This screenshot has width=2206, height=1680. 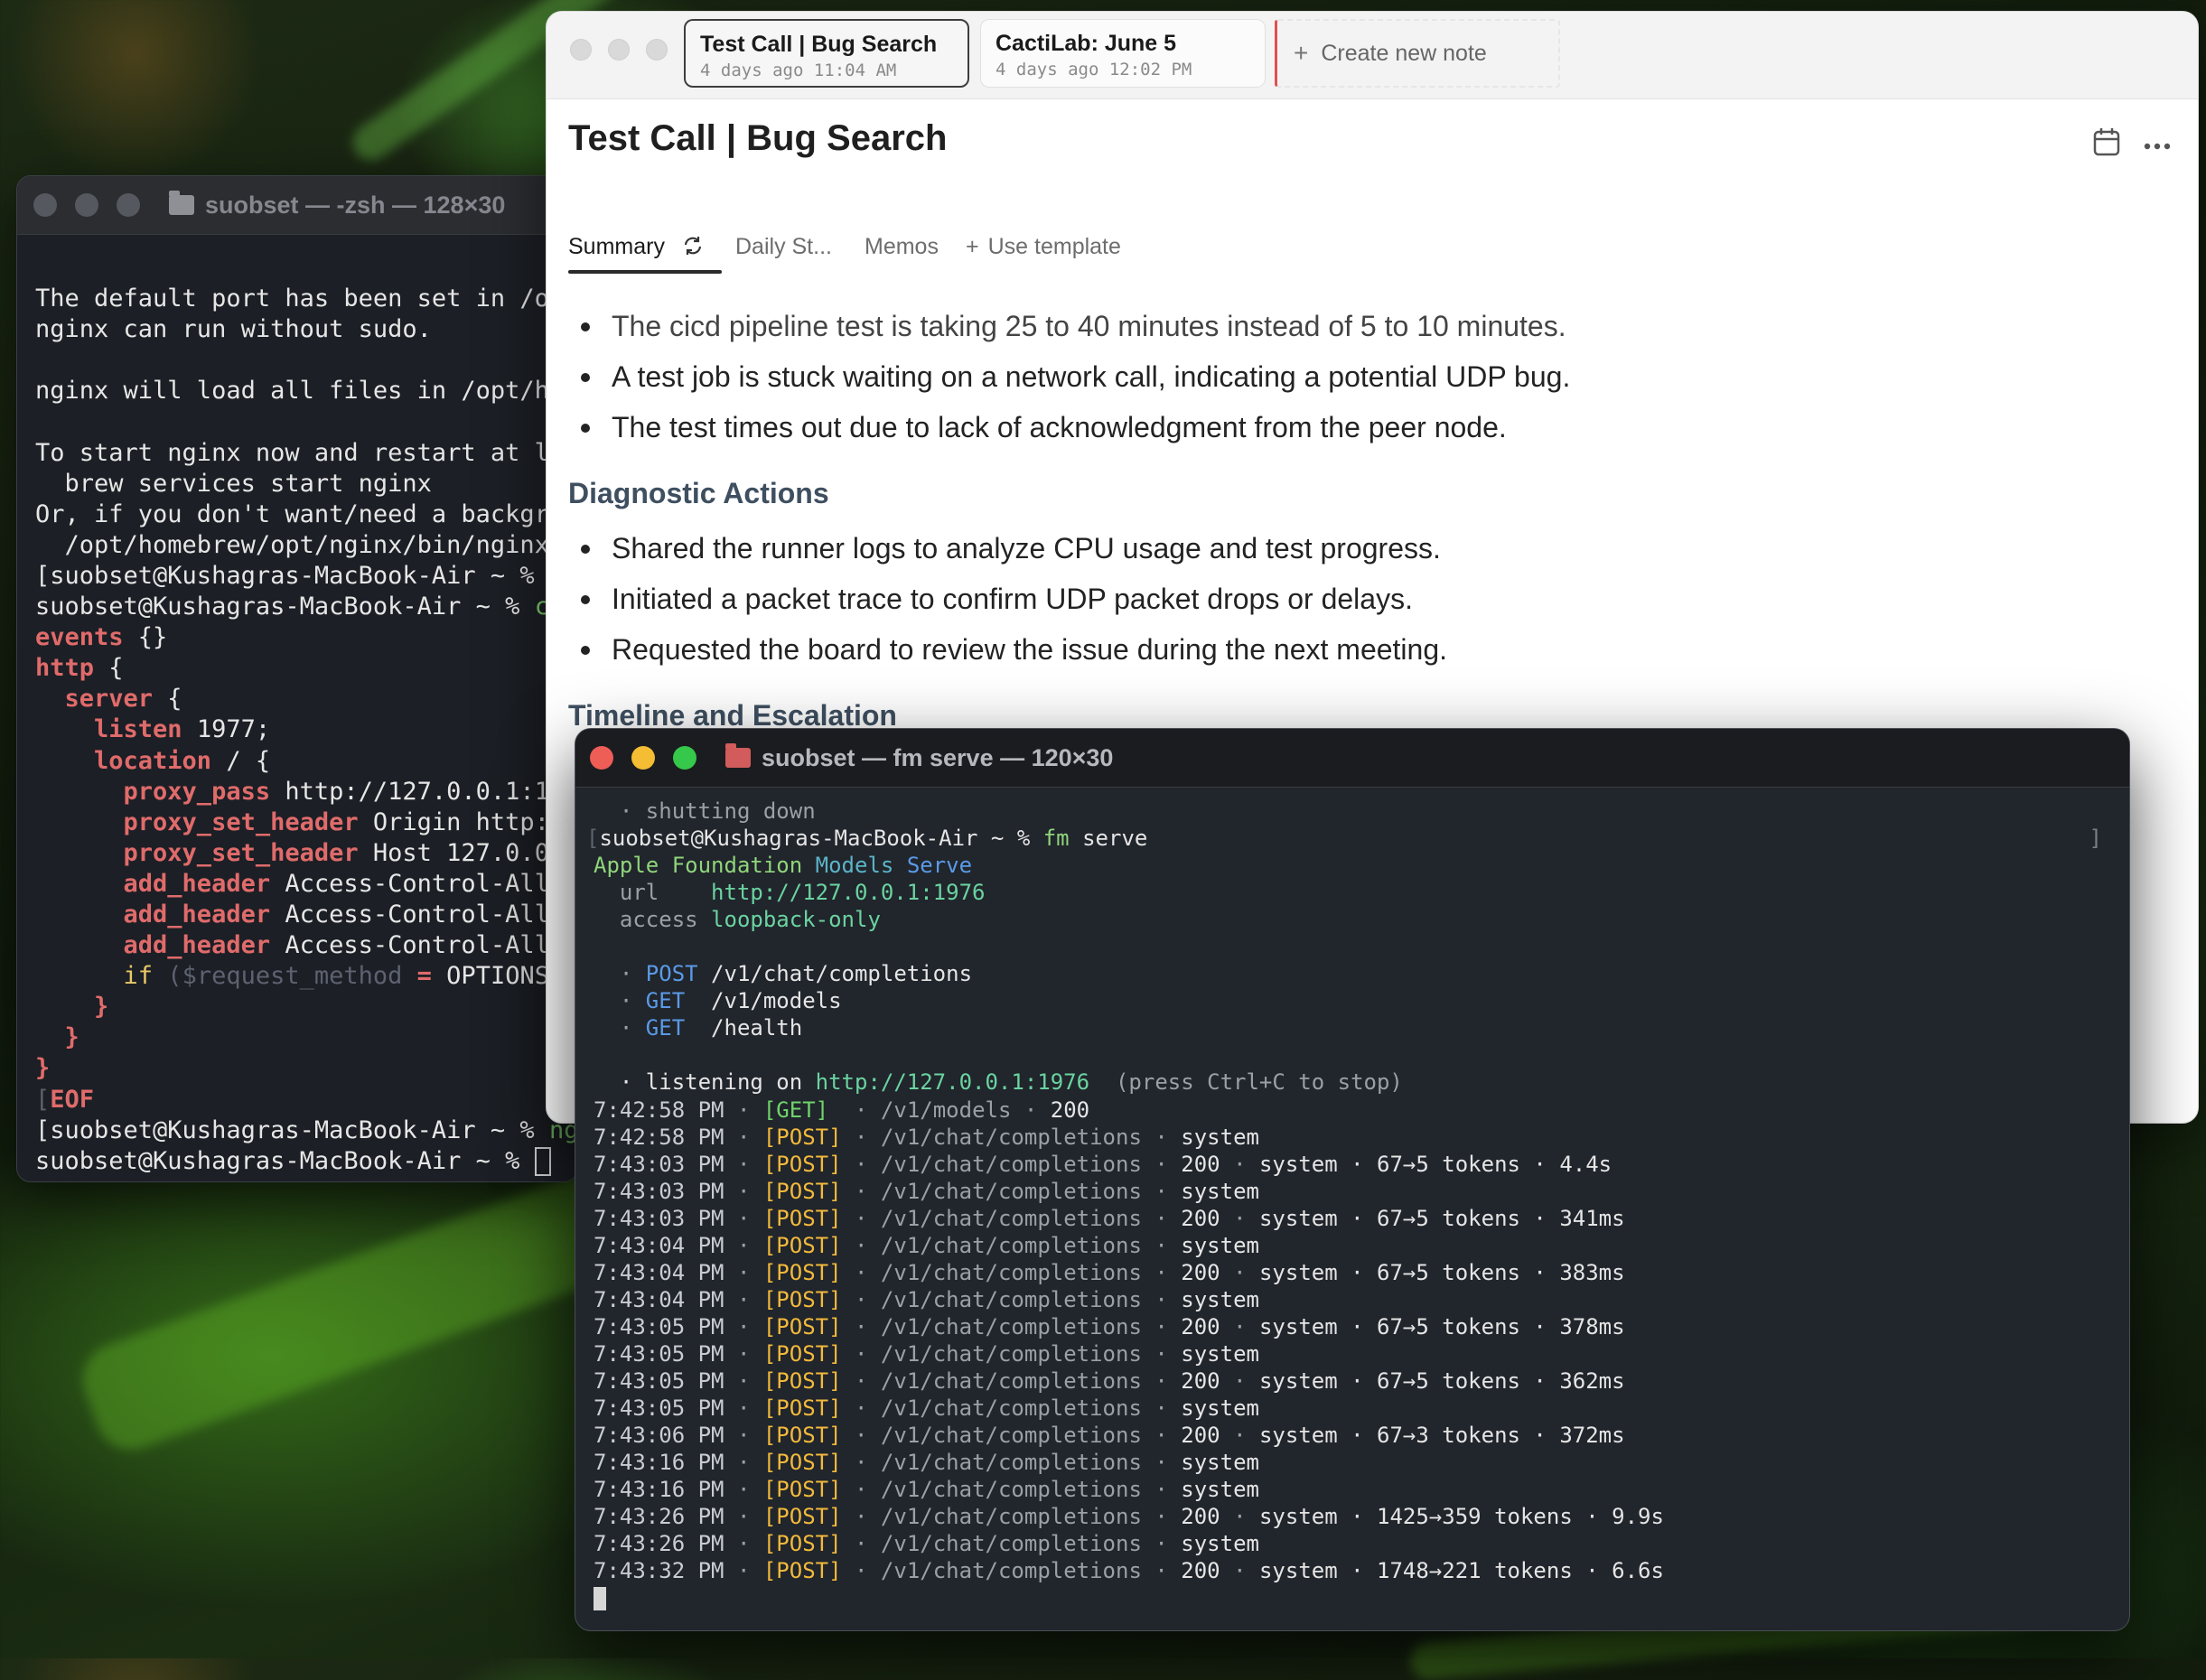 I want to click on log-time: 7:42:58 PM, so click(x=659, y=1110).